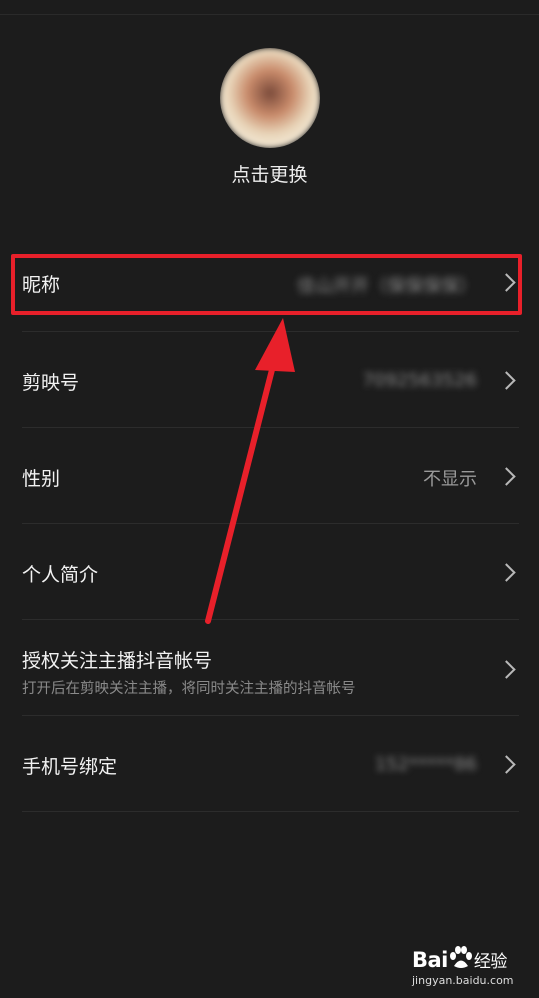 Image resolution: width=539 pixels, height=998 pixels. Describe the element at coordinates (117, 661) in the screenshot. I see `authorize-follow-label: 授权关注主播抖音帐号` at that location.